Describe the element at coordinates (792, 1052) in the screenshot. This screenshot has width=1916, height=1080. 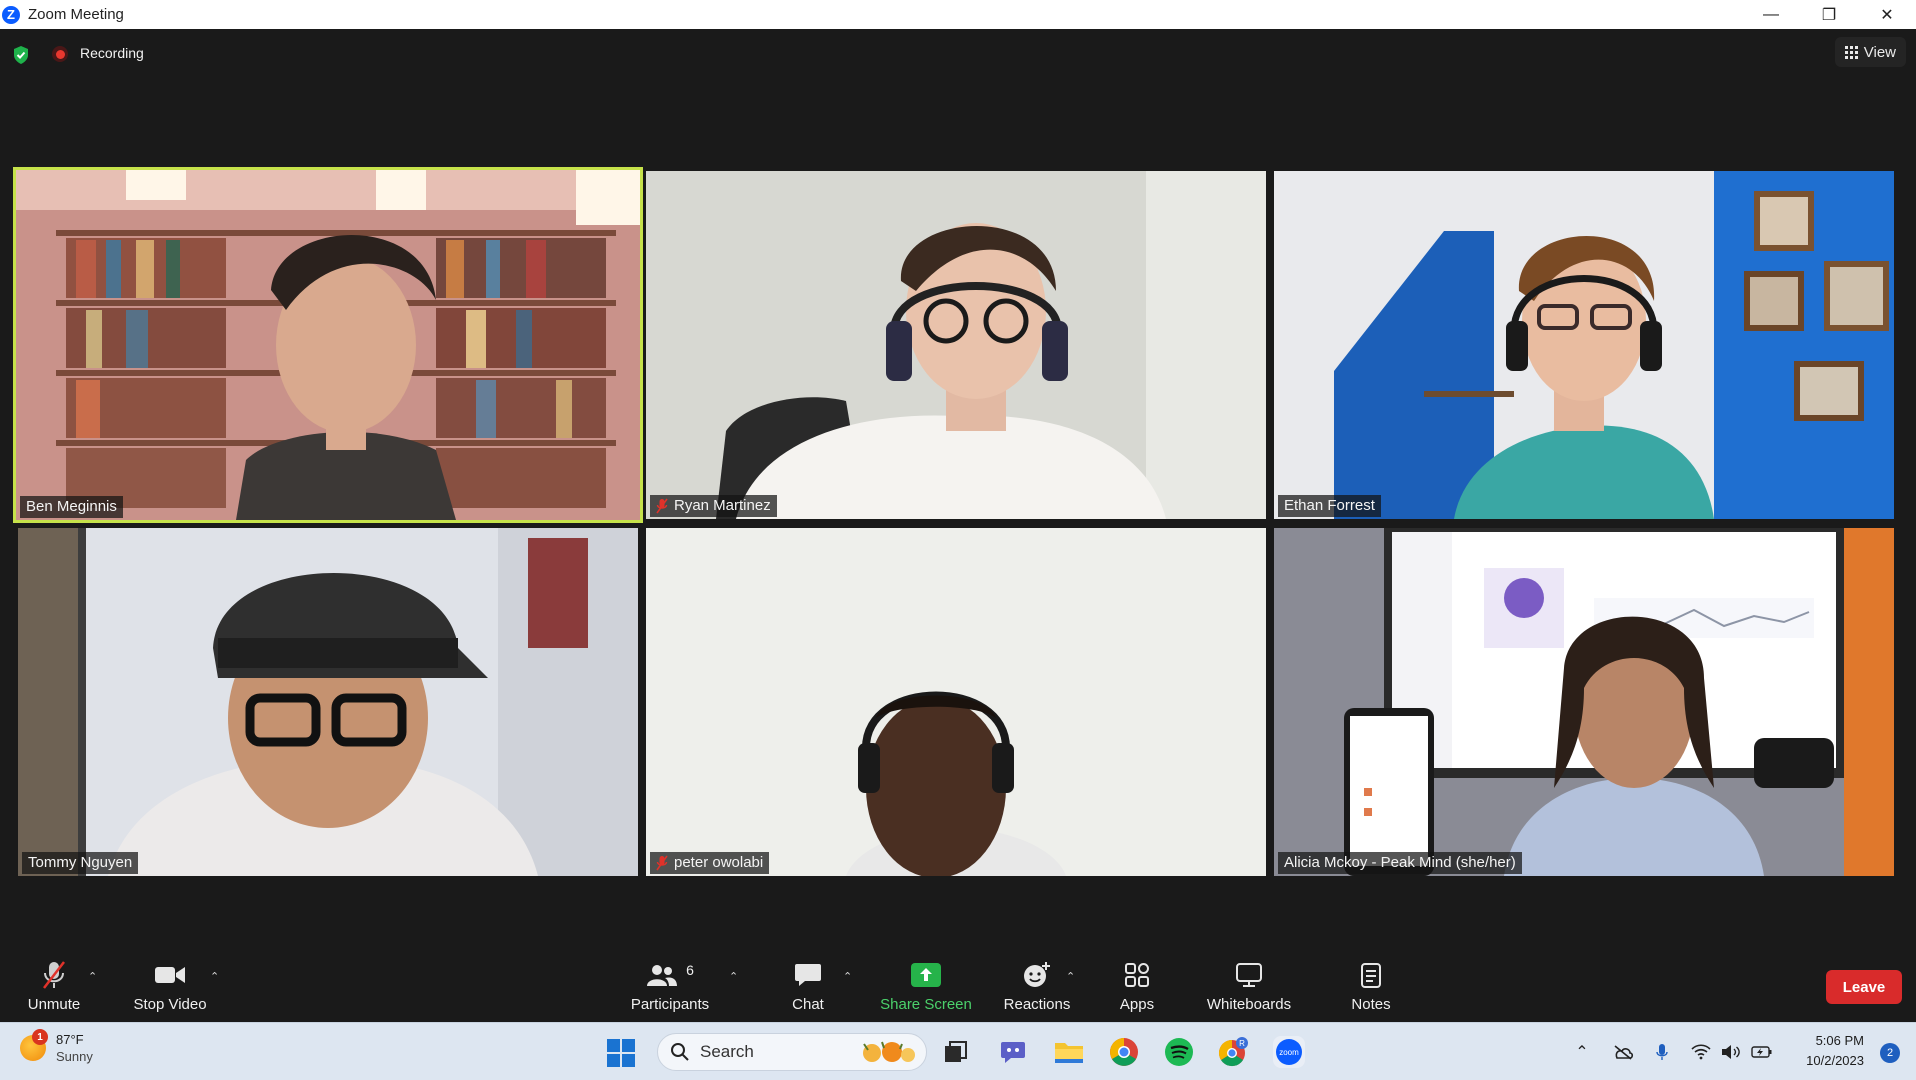
I see `taskbar-search-box: Search` at that location.